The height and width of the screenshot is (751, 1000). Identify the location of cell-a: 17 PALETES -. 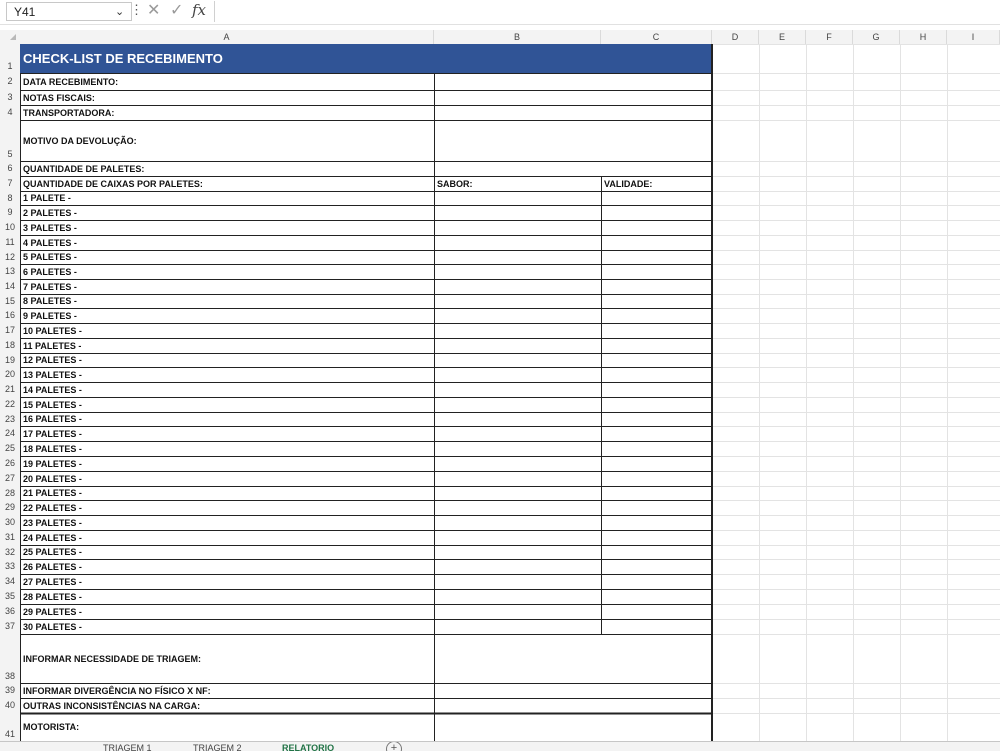
(52, 434).